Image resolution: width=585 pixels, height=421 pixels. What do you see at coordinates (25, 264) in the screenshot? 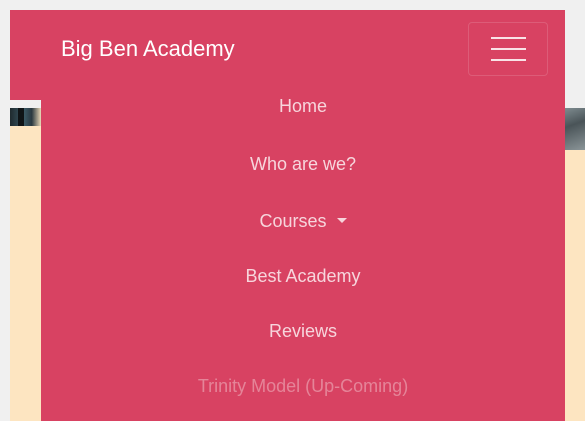
I see `content-background-left` at bounding box center [25, 264].